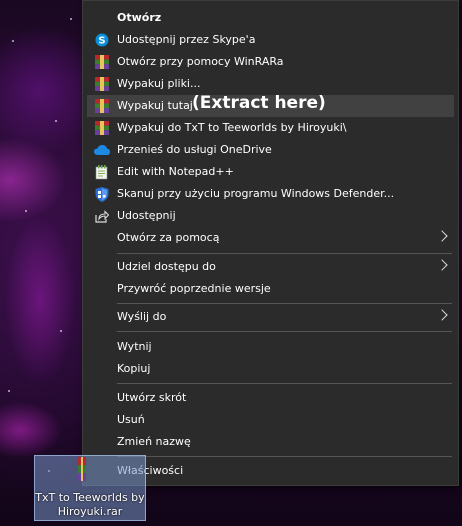 Image resolution: width=462 pixels, height=526 pixels. I want to click on menu-item-cut: Wytnij, so click(270, 347).